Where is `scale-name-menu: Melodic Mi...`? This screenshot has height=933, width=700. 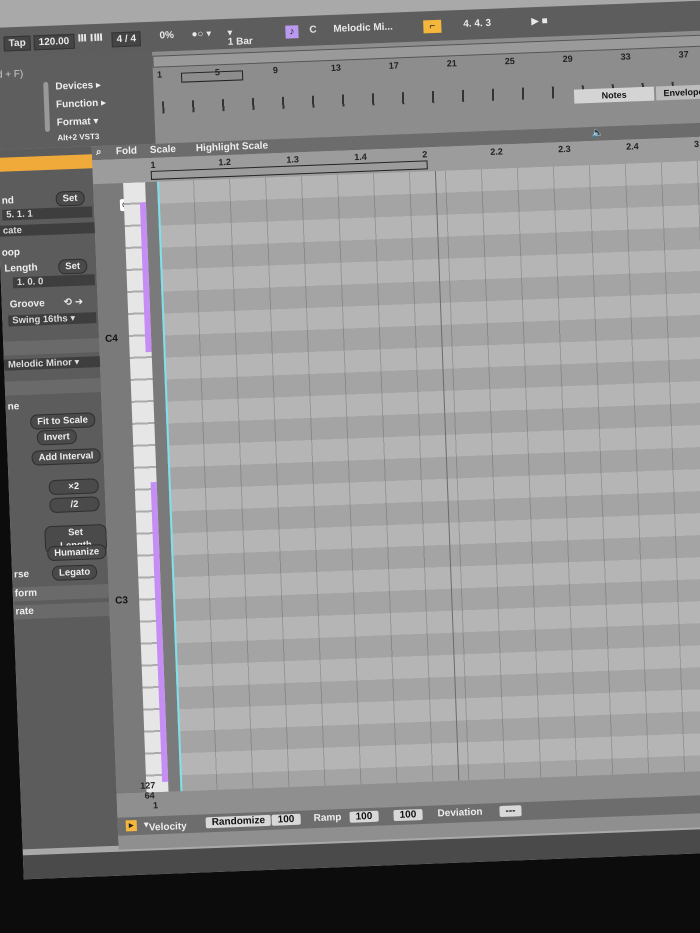
scale-name-menu: Melodic Mi... is located at coordinates (363, 28).